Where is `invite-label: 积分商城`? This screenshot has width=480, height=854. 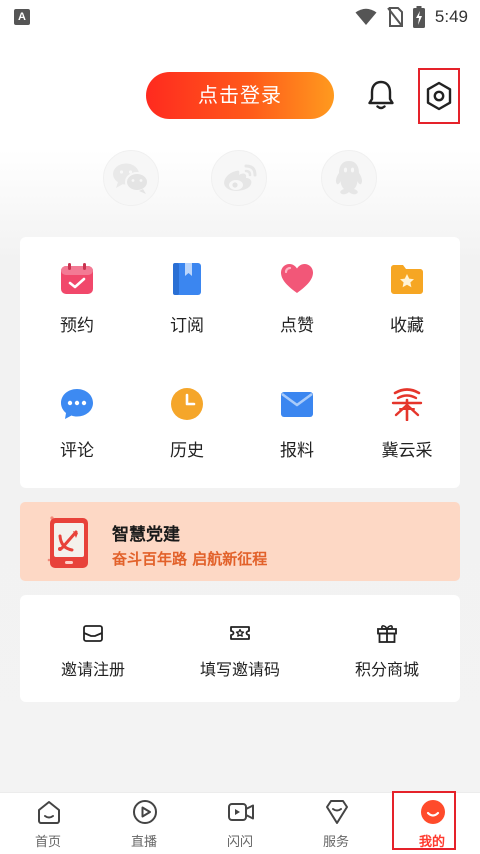
invite-label: 积分商城 is located at coordinates (386, 669).